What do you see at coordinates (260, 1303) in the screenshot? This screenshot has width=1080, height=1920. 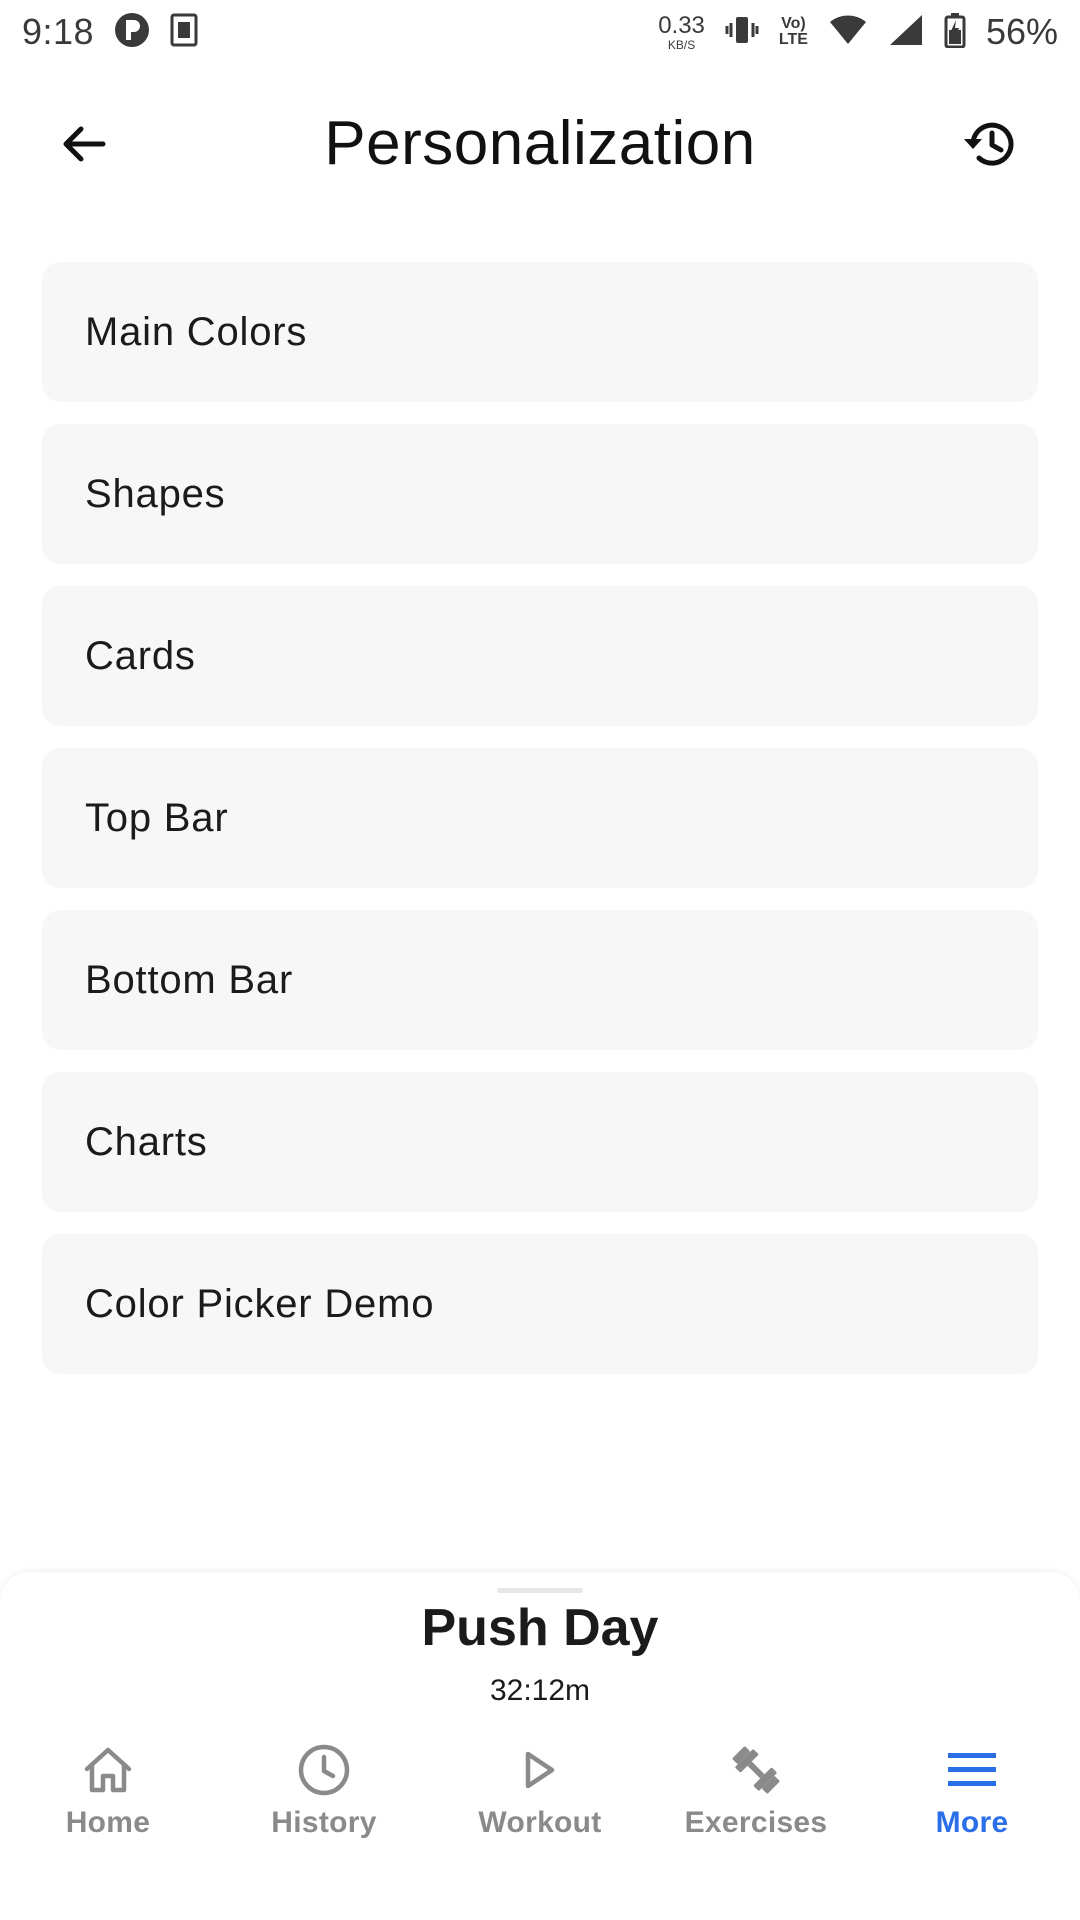 I see `list-item-label: Color Picker Demo` at bounding box center [260, 1303].